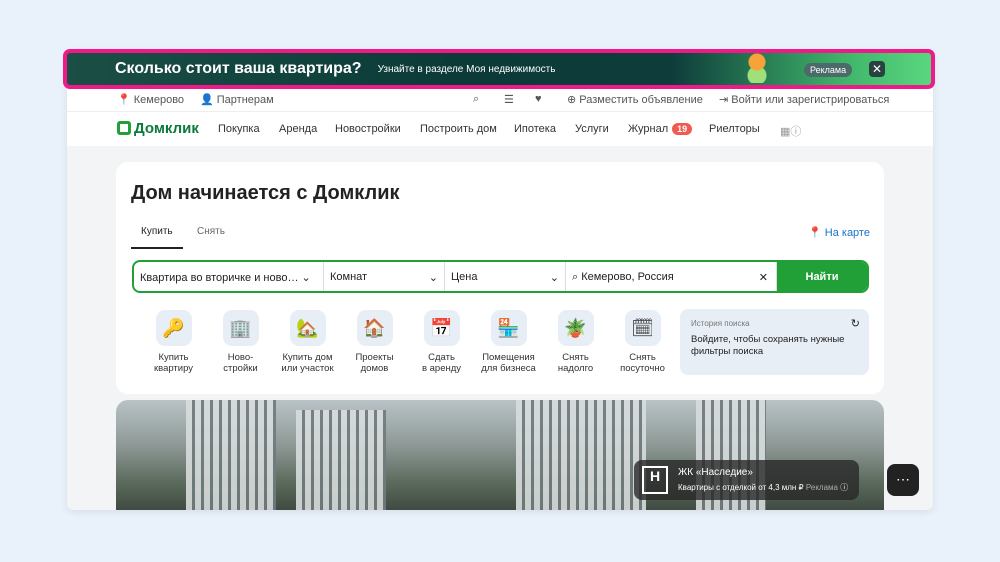 Image resolution: width=1000 pixels, height=562 pixels. I want to click on ad-title: Сколько стоит ваша квартира?, so click(238, 68).